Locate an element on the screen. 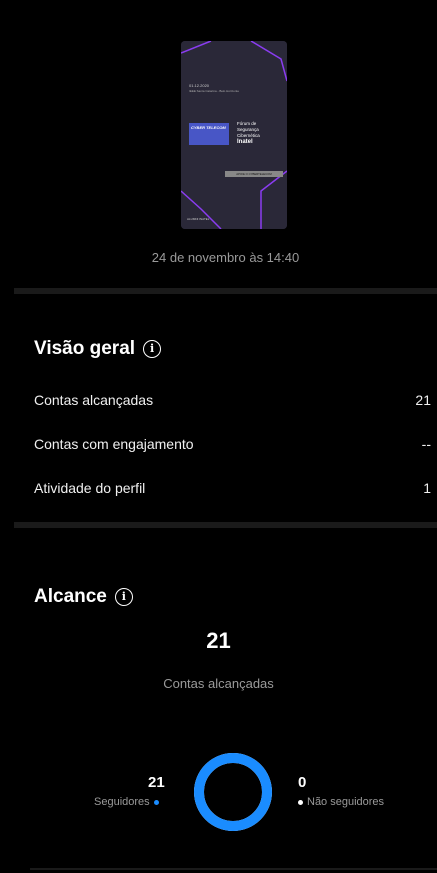 Image resolution: width=437 pixels, height=873 pixels. thumb-brand: CYBER TELECOM is located at coordinates (208, 127).